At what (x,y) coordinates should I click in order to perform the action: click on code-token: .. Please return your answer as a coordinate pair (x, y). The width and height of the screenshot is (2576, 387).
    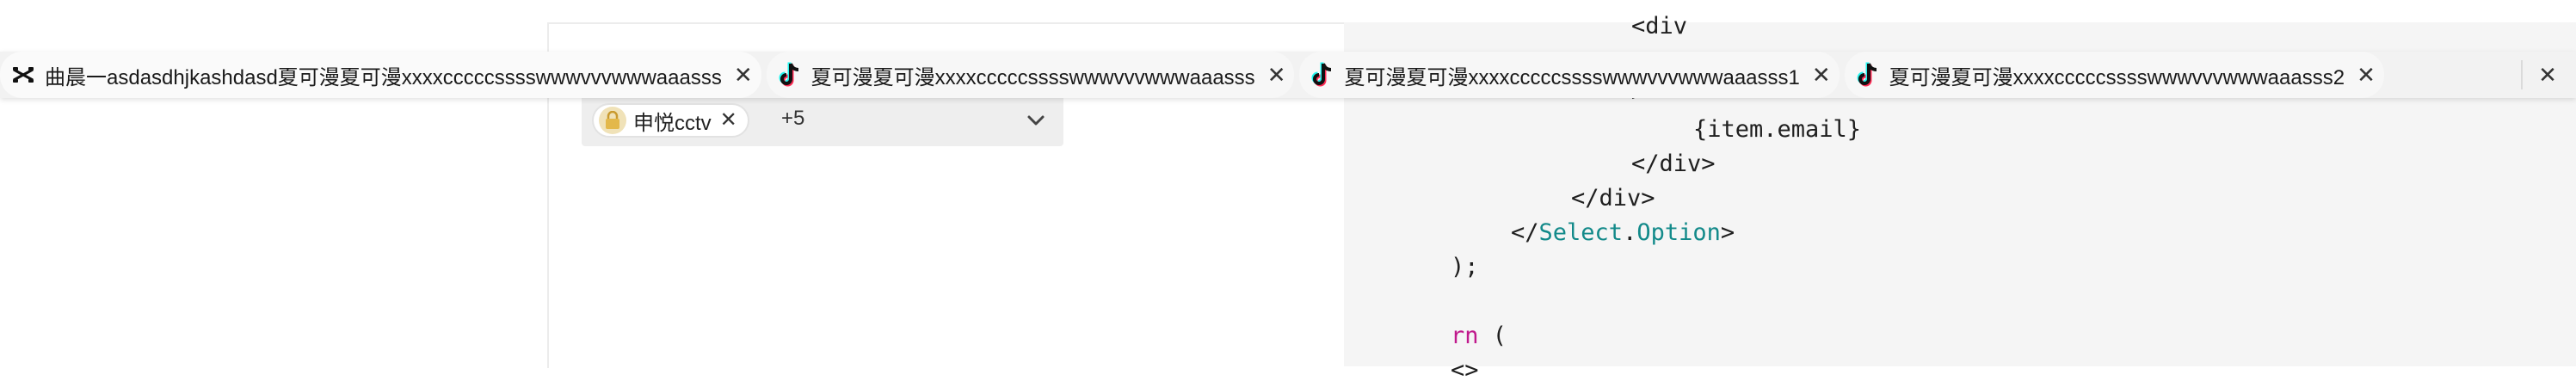
    Looking at the image, I should click on (1630, 233).